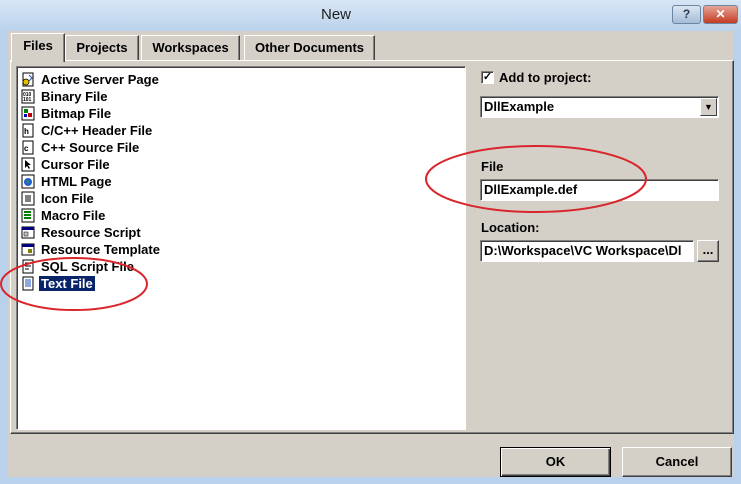 This screenshot has height=484, width=741. What do you see at coordinates (66, 164) in the screenshot?
I see `list-item: Cursor File` at bounding box center [66, 164].